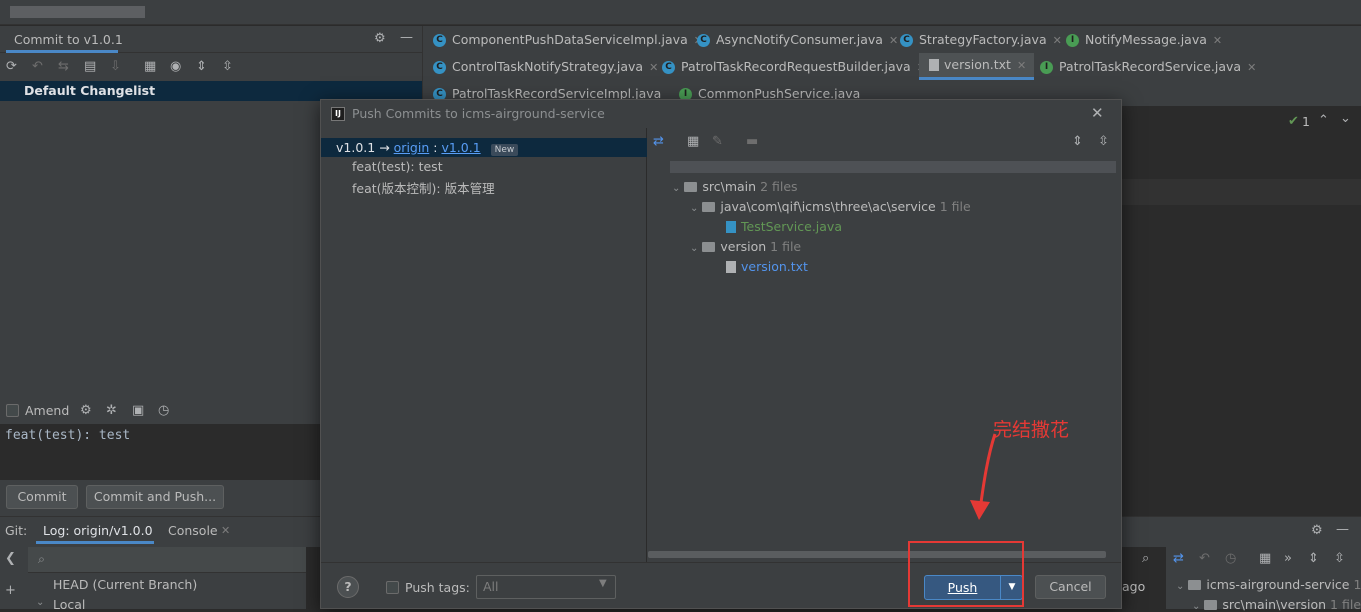 This screenshot has width=1361, height=612. I want to click on file-count: 2 files, so click(779, 186).